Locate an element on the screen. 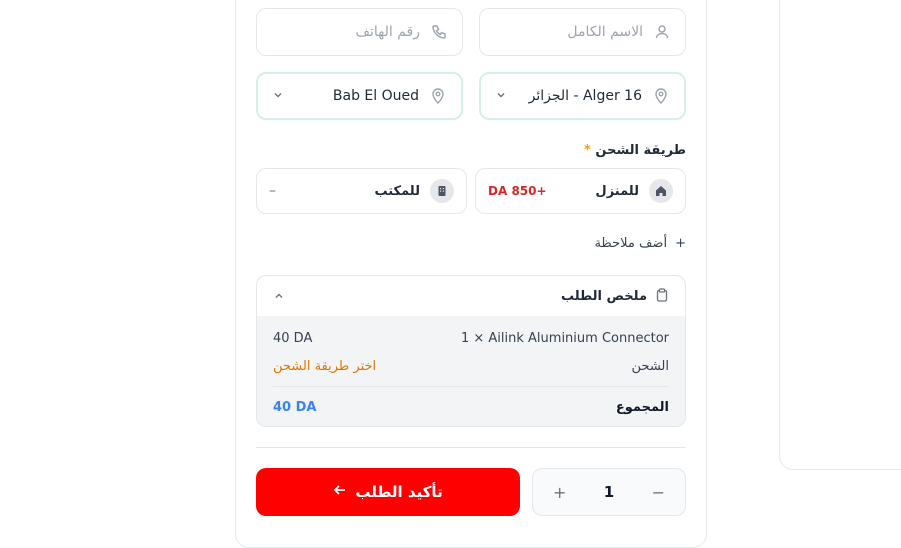  required-mark: * is located at coordinates (587, 150).